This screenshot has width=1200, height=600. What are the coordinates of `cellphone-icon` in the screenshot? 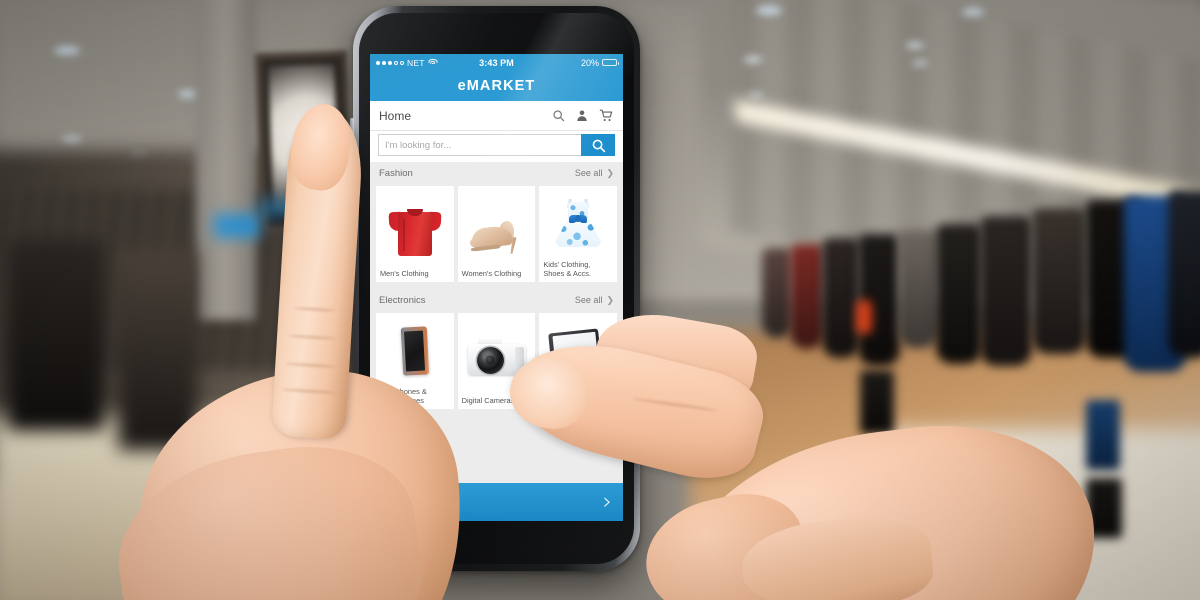 It's located at (415, 351).